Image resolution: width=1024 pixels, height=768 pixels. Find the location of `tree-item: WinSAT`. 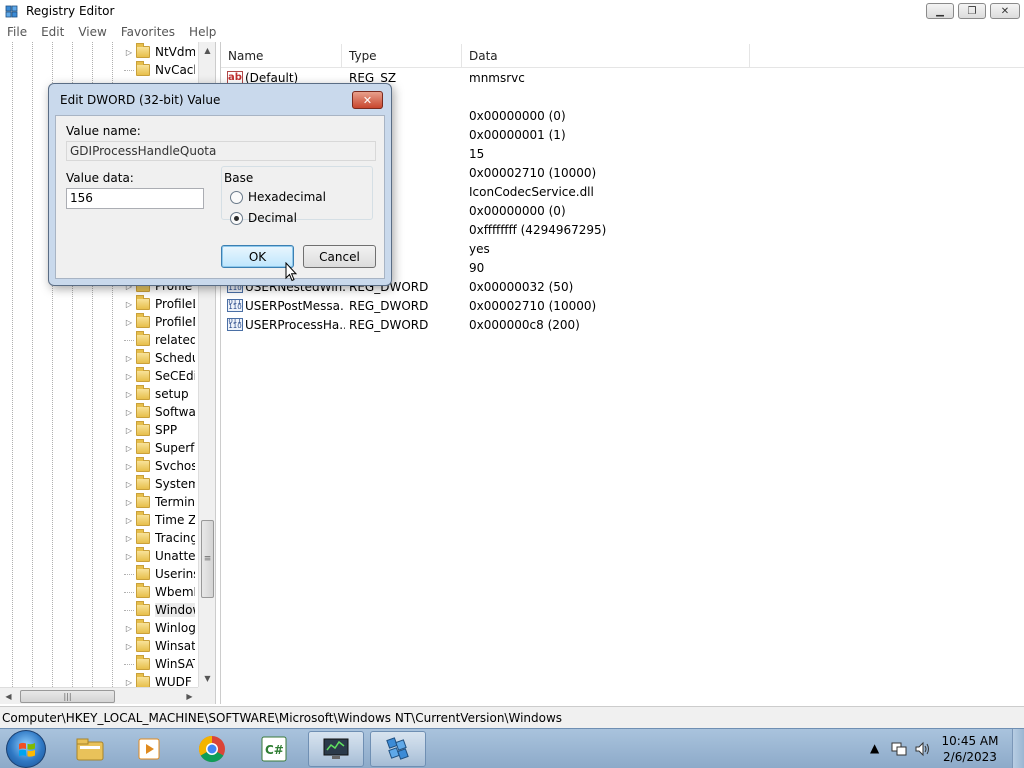

tree-item: WinSAT is located at coordinates (159, 664).